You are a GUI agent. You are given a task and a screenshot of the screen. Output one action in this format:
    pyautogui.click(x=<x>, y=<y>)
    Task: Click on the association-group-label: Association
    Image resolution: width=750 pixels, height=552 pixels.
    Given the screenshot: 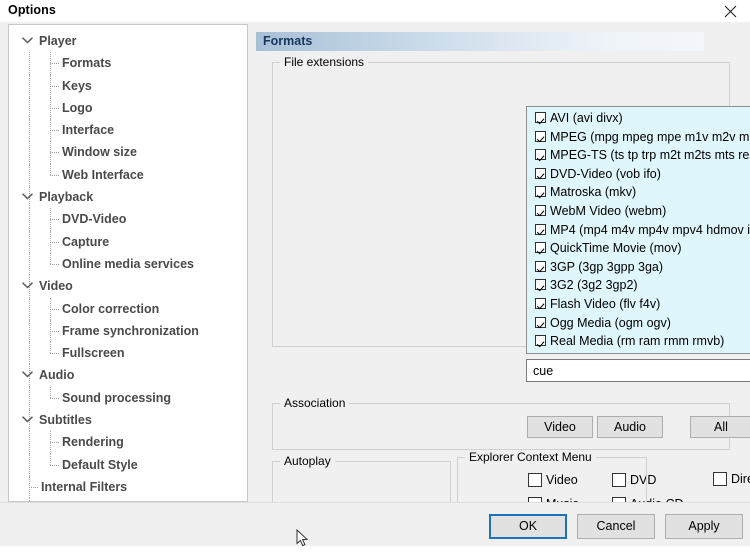 What is the action you would take?
    pyautogui.click(x=315, y=403)
    